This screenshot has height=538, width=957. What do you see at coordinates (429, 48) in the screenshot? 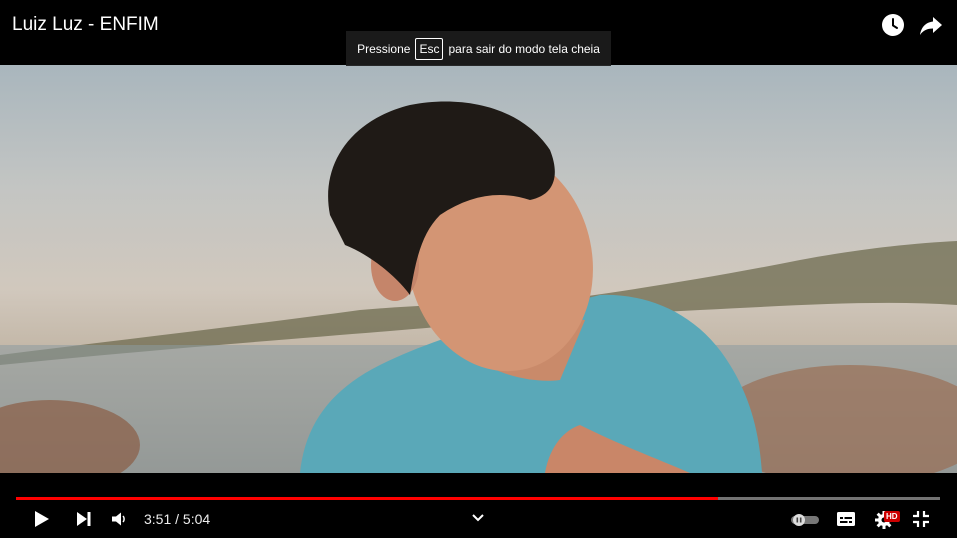
I see `esc-key-badge: Esc` at bounding box center [429, 48].